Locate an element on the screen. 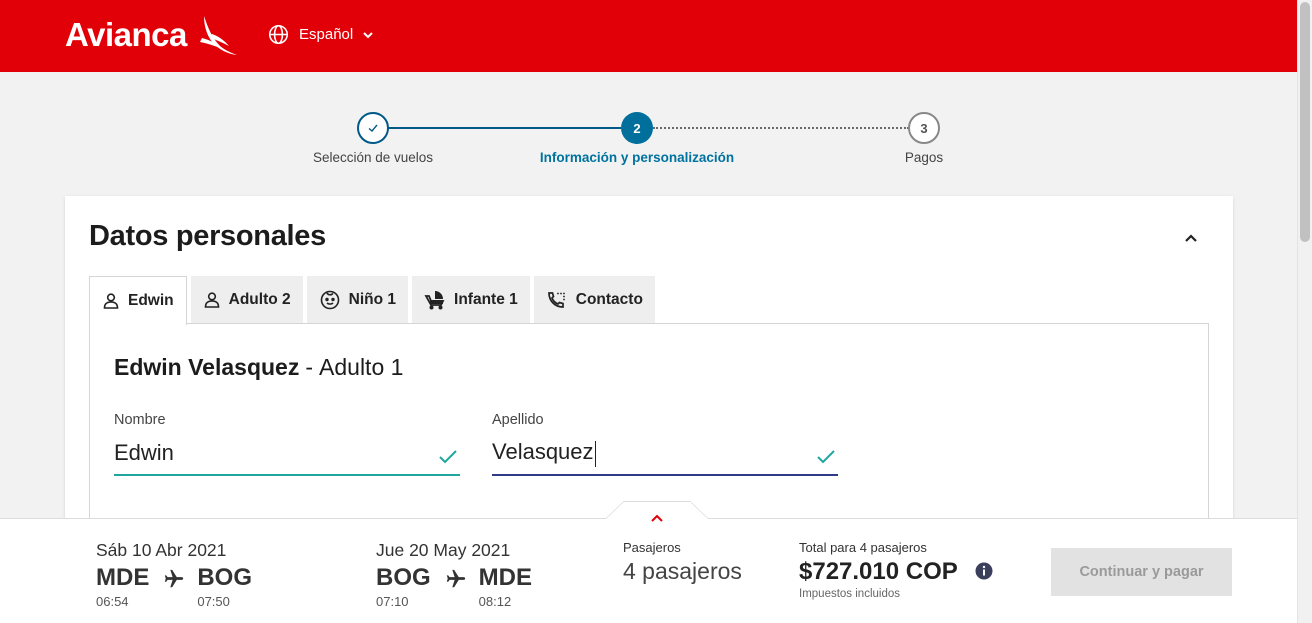  page-scrollbar is located at coordinates (1304, 311).